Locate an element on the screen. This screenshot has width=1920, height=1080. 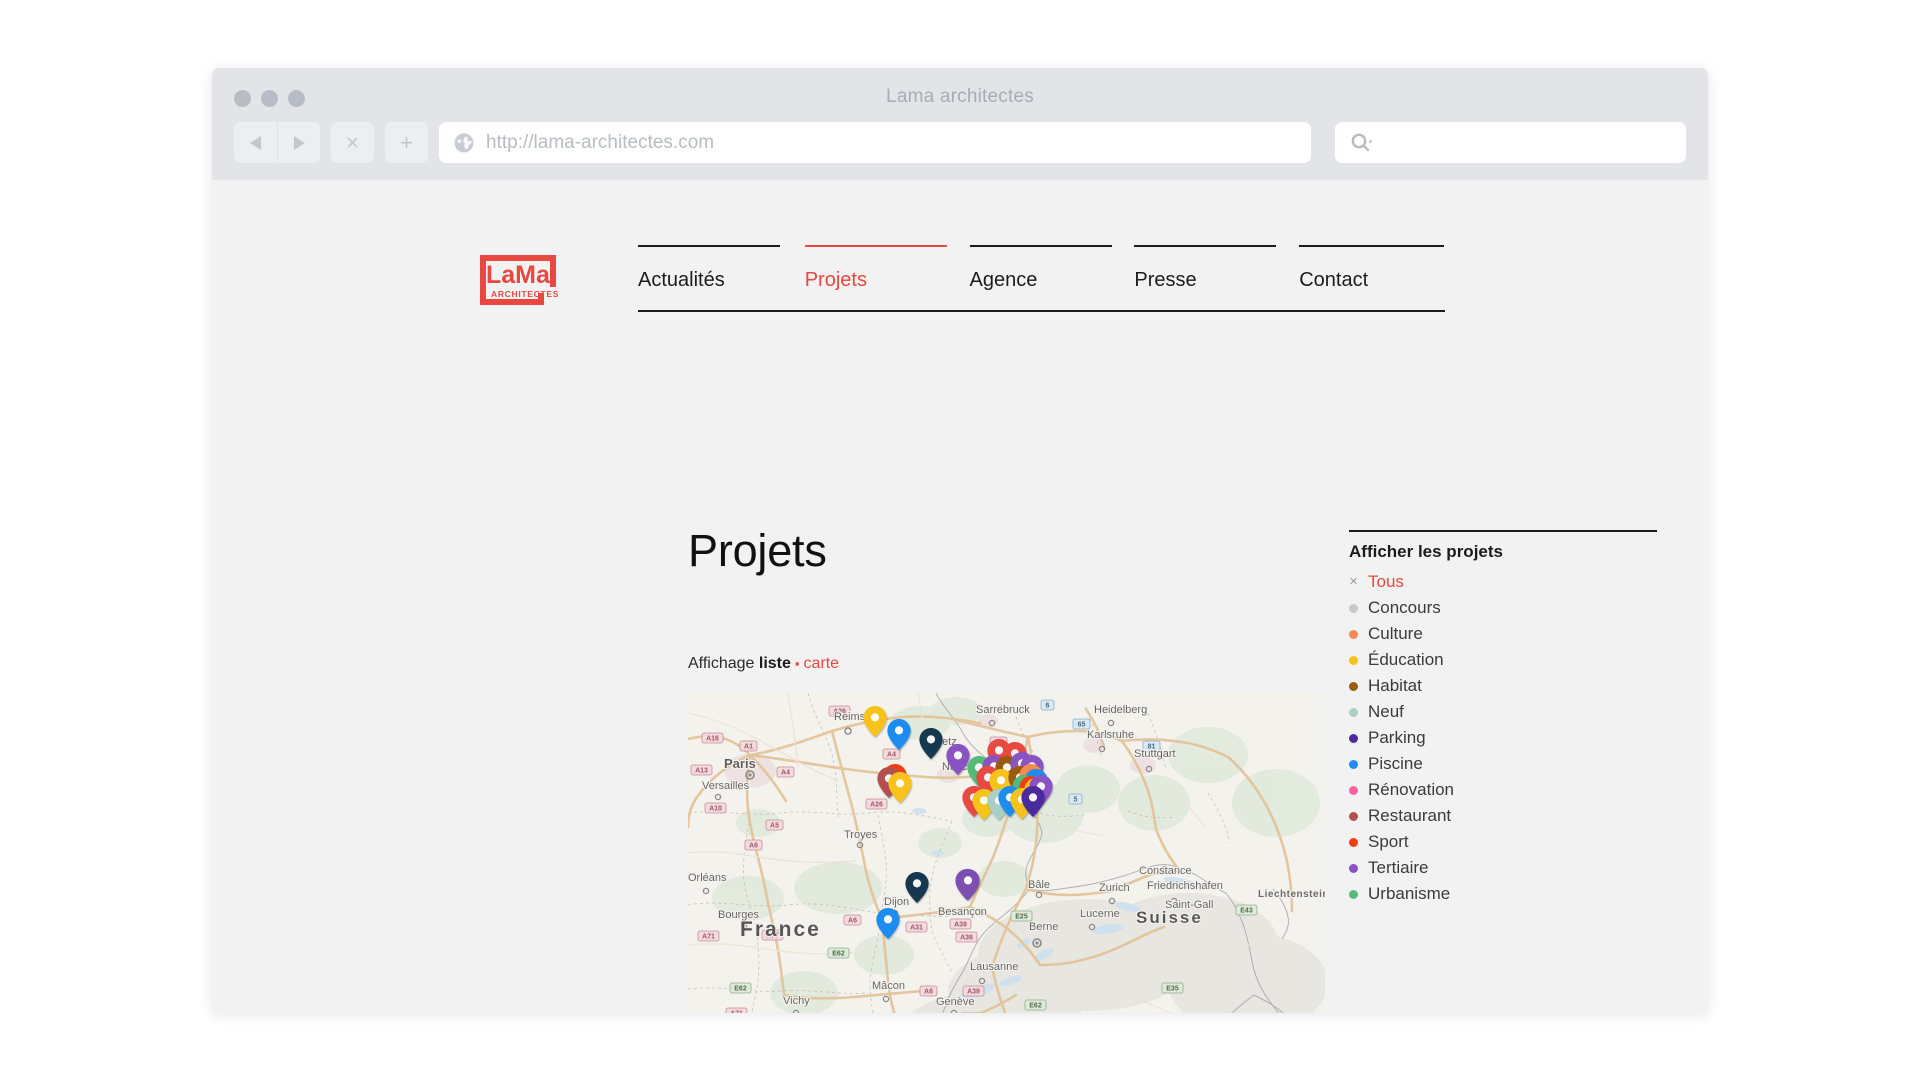
nav-item-projets: Projets is located at coordinates (883, 277).